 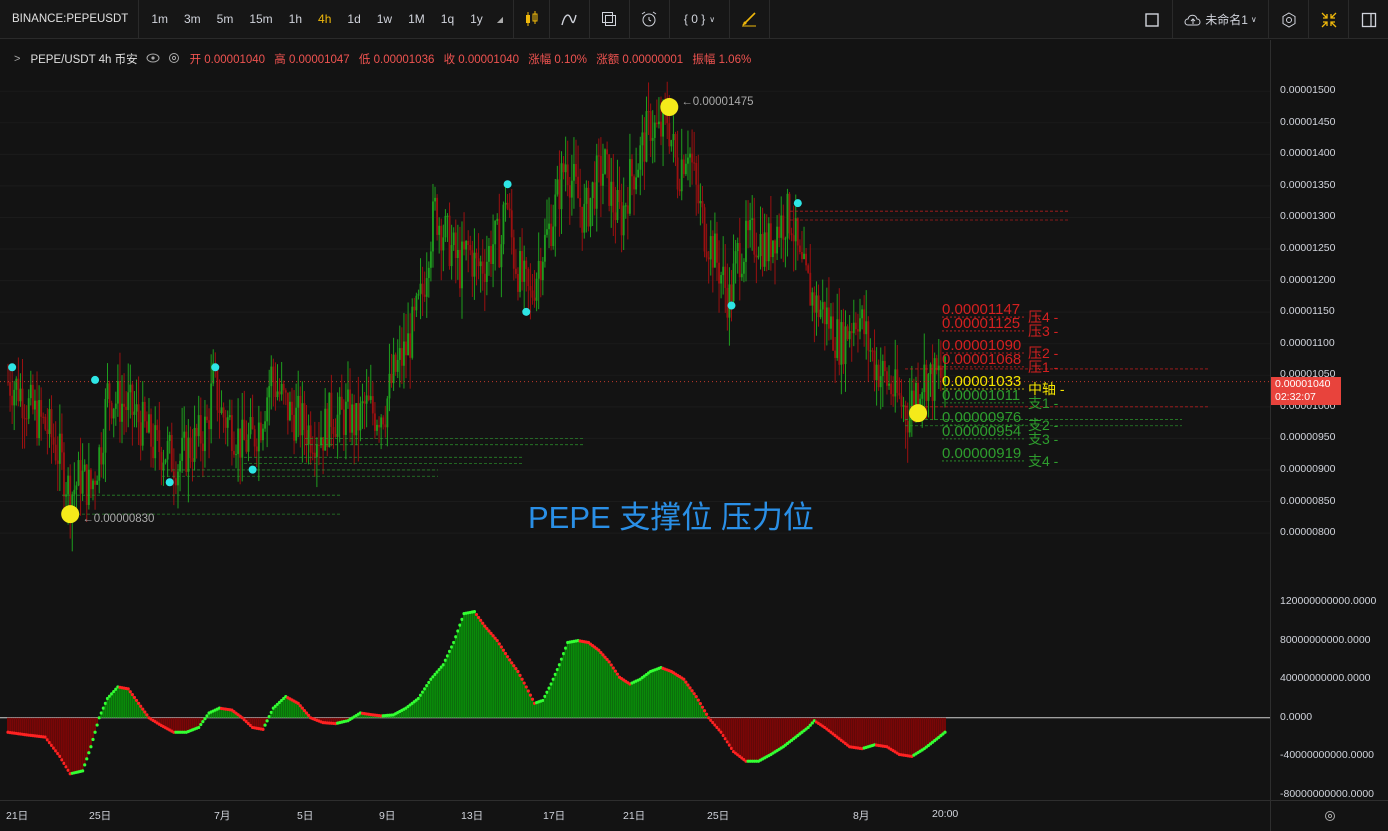 What do you see at coordinates (1329, 815) in the screenshot?
I see `axis-settings-button` at bounding box center [1329, 815].